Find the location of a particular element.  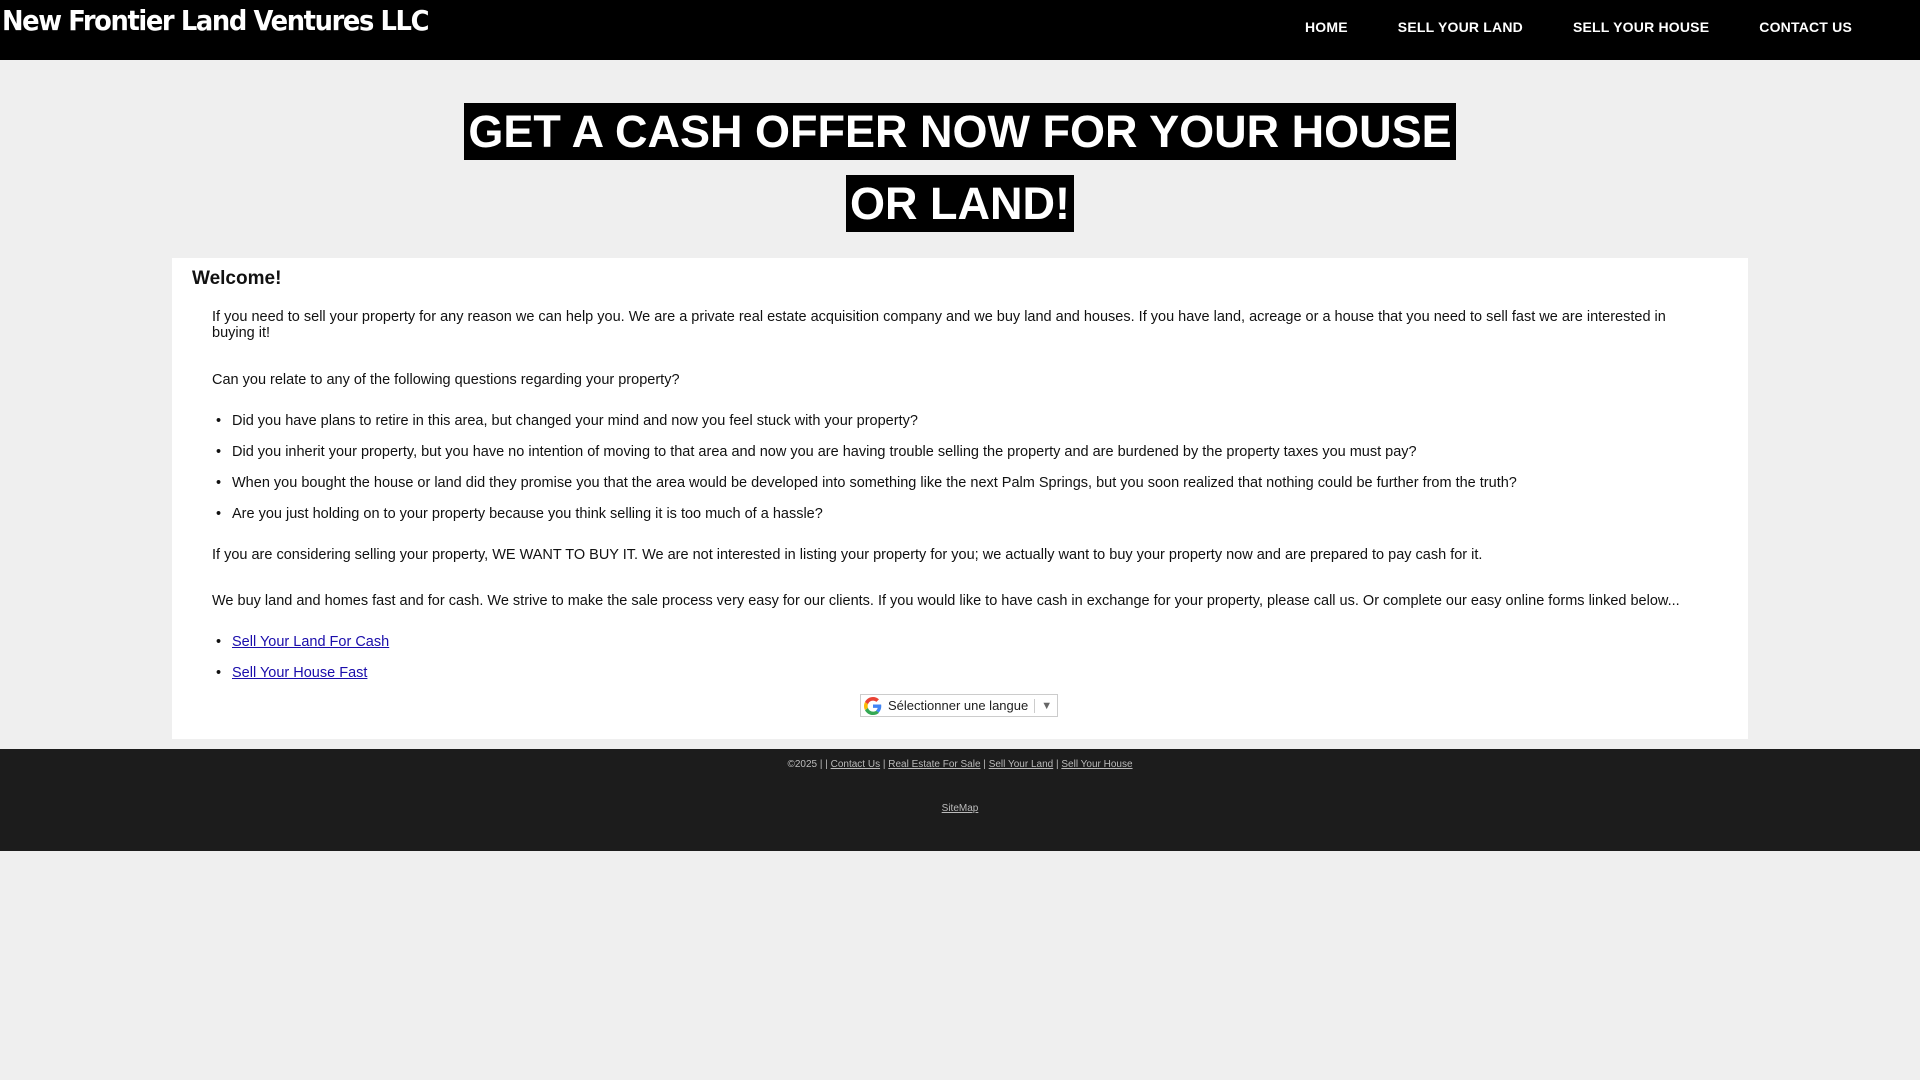

nav-home: HOME is located at coordinates (1326, 27).